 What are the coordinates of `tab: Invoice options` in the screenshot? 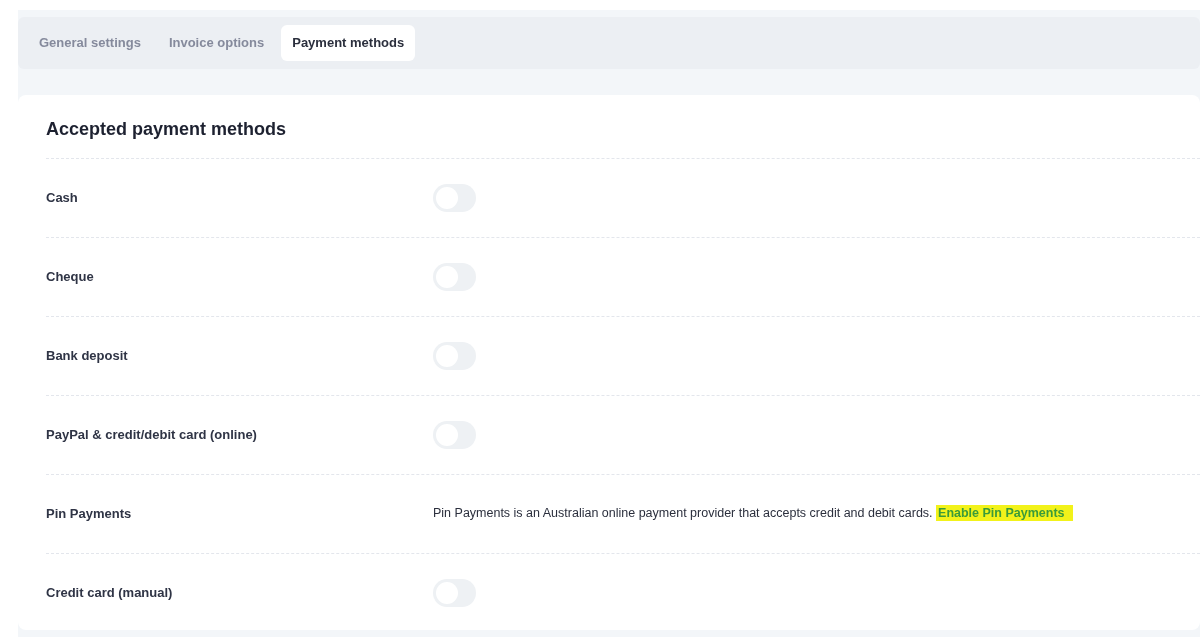 It's located at (216, 43).